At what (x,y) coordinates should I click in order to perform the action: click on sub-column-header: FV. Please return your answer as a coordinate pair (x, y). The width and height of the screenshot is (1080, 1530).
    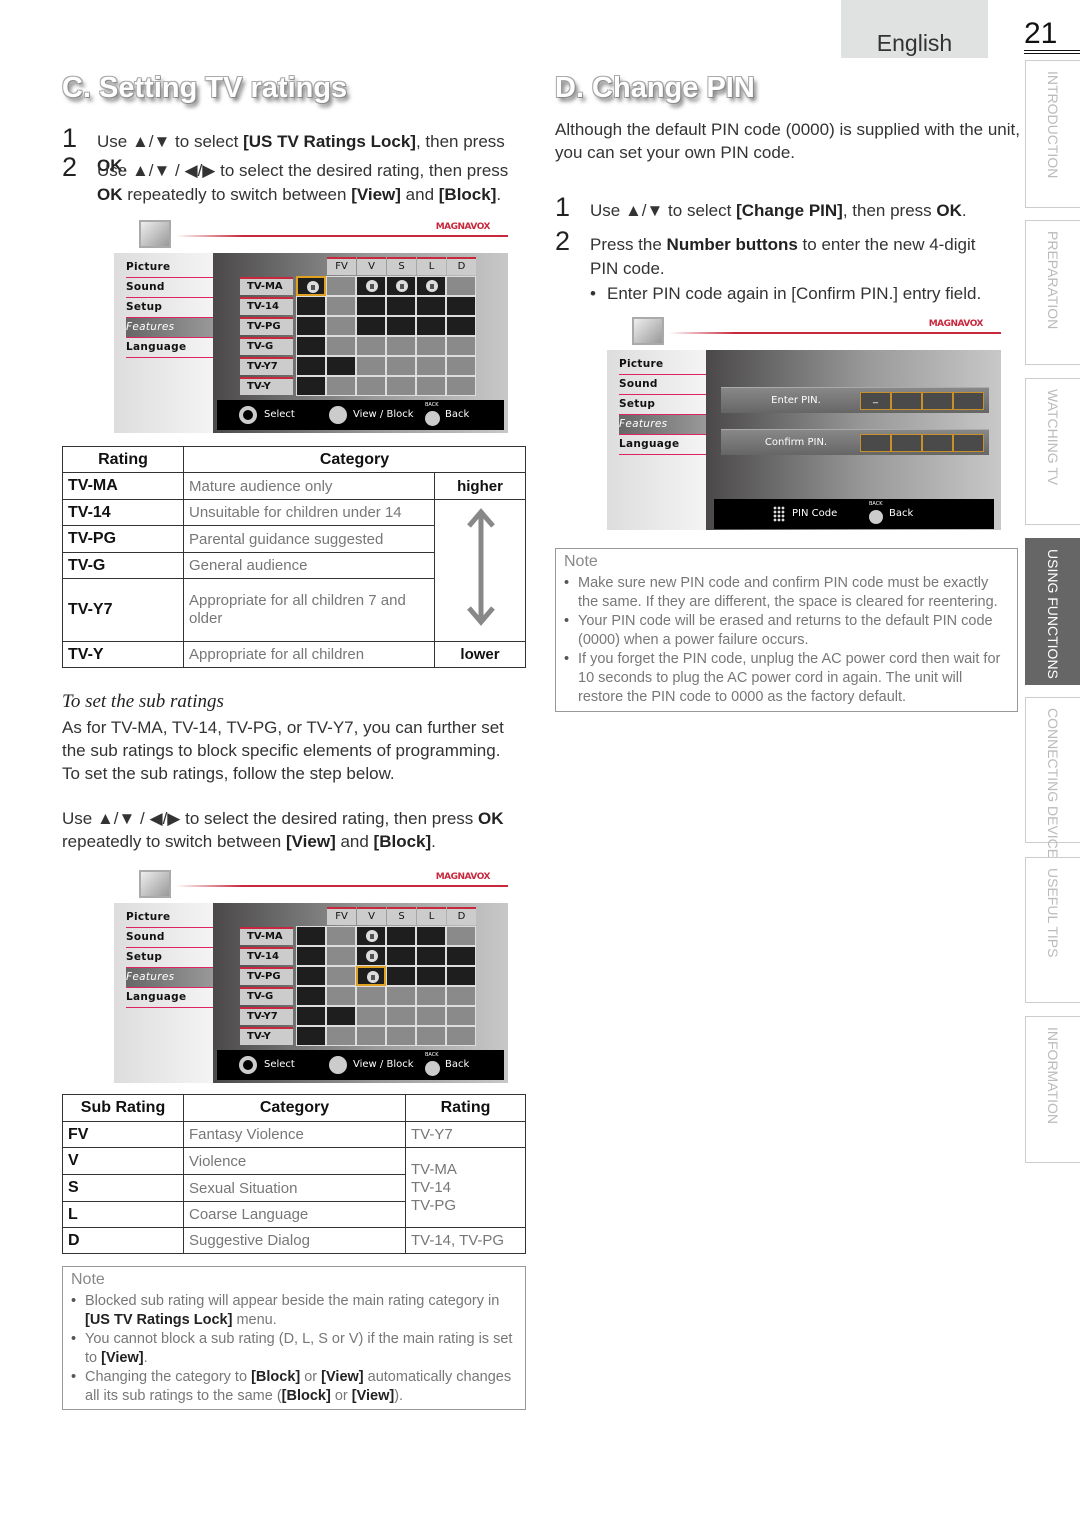
    Looking at the image, I should click on (341, 916).